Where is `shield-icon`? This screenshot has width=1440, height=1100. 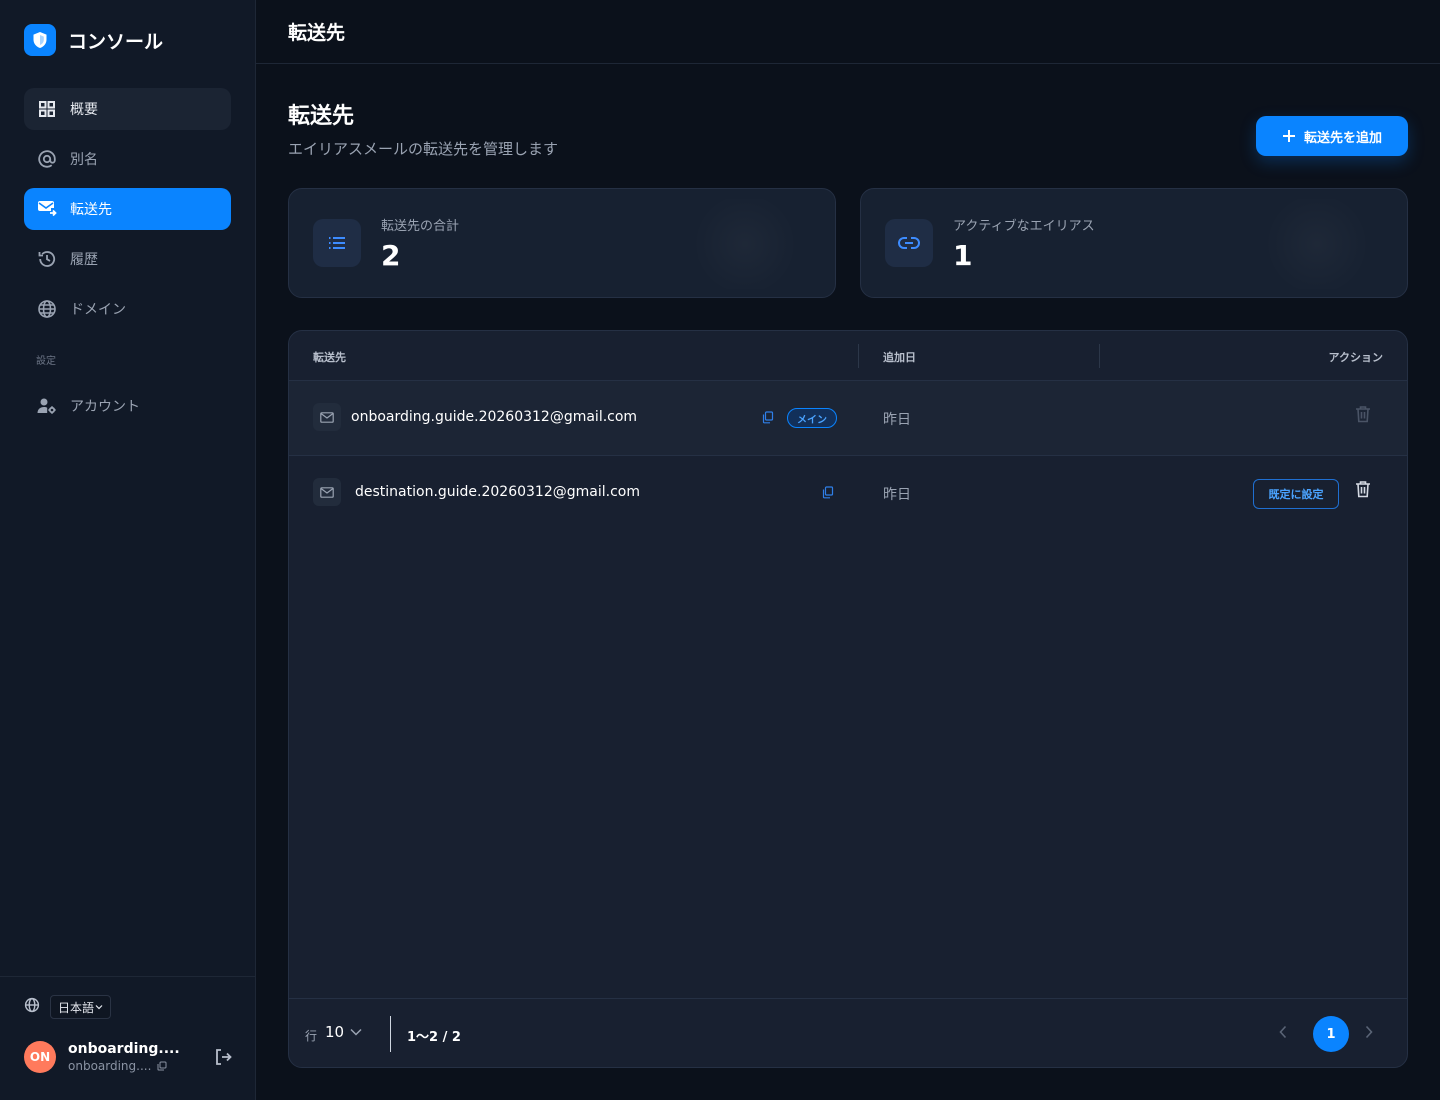
shield-icon is located at coordinates (40, 40).